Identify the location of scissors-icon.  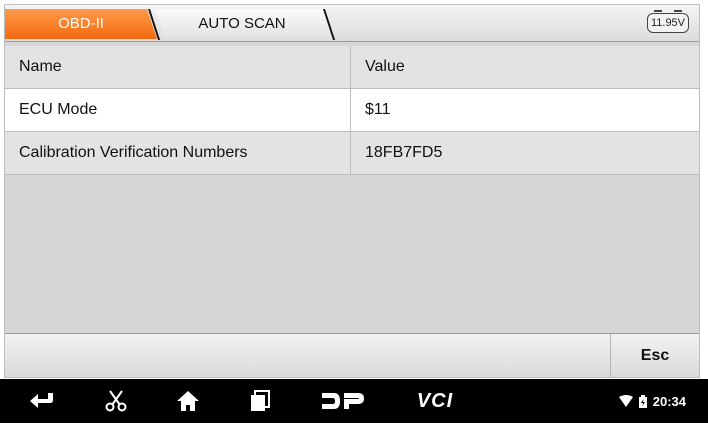
(116, 401).